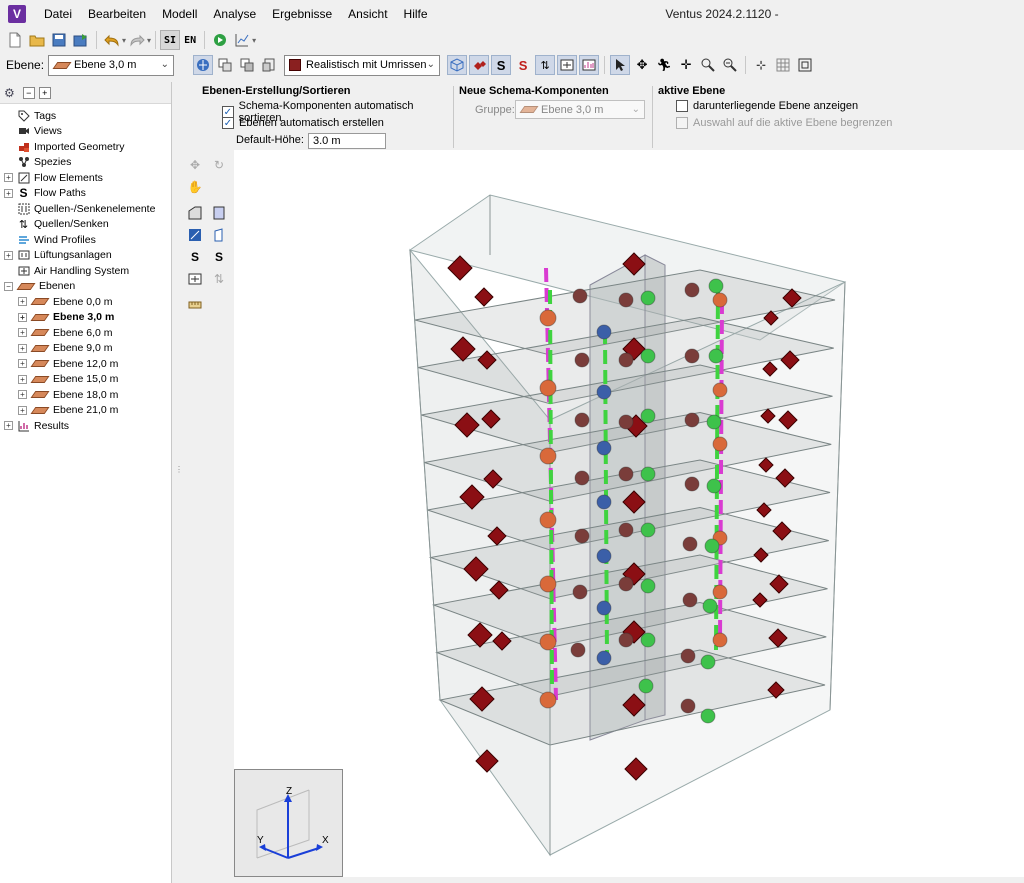 Image resolution: width=1024 pixels, height=883 pixels. What do you see at coordinates (85, 116) in the screenshot?
I see `tree-item-tags: Tags` at bounding box center [85, 116].